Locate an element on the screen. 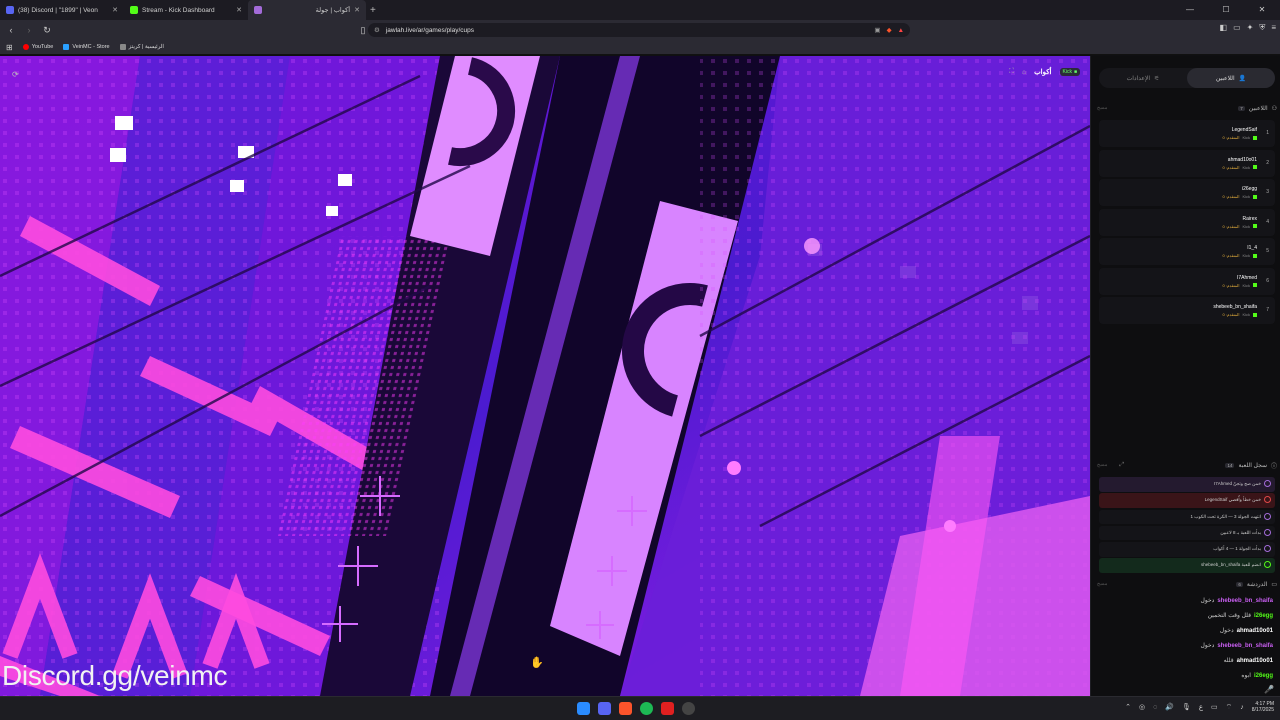 The width and height of the screenshot is (1280, 720). player-card: I7Ahmed المتقدم: 0 Kick 6 is located at coordinates (1187, 281).